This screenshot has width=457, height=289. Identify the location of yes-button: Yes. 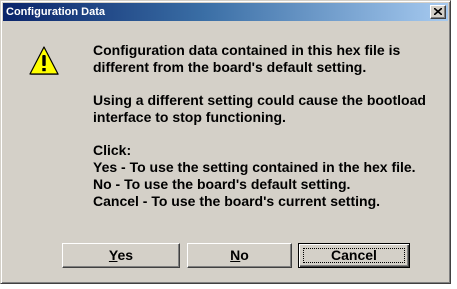
(121, 255).